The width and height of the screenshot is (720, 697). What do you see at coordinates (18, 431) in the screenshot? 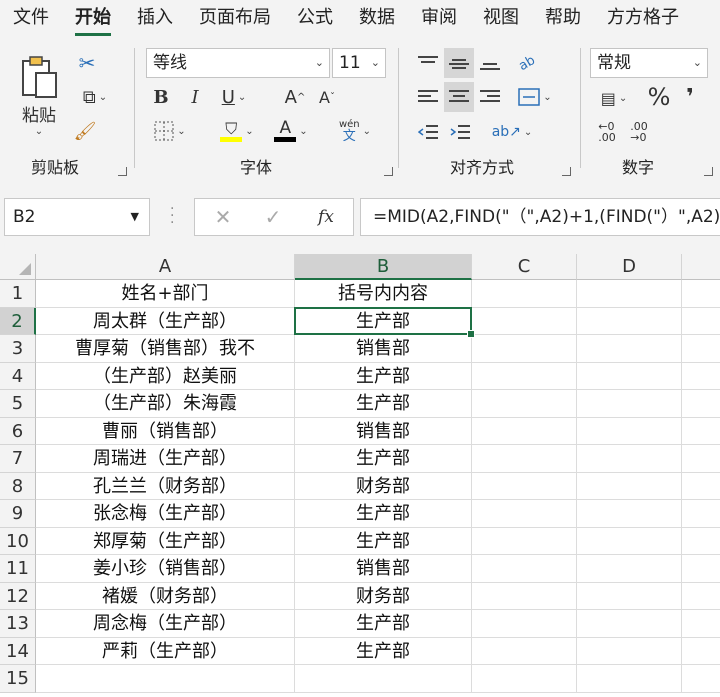
I see `row-header: 6` at bounding box center [18, 431].